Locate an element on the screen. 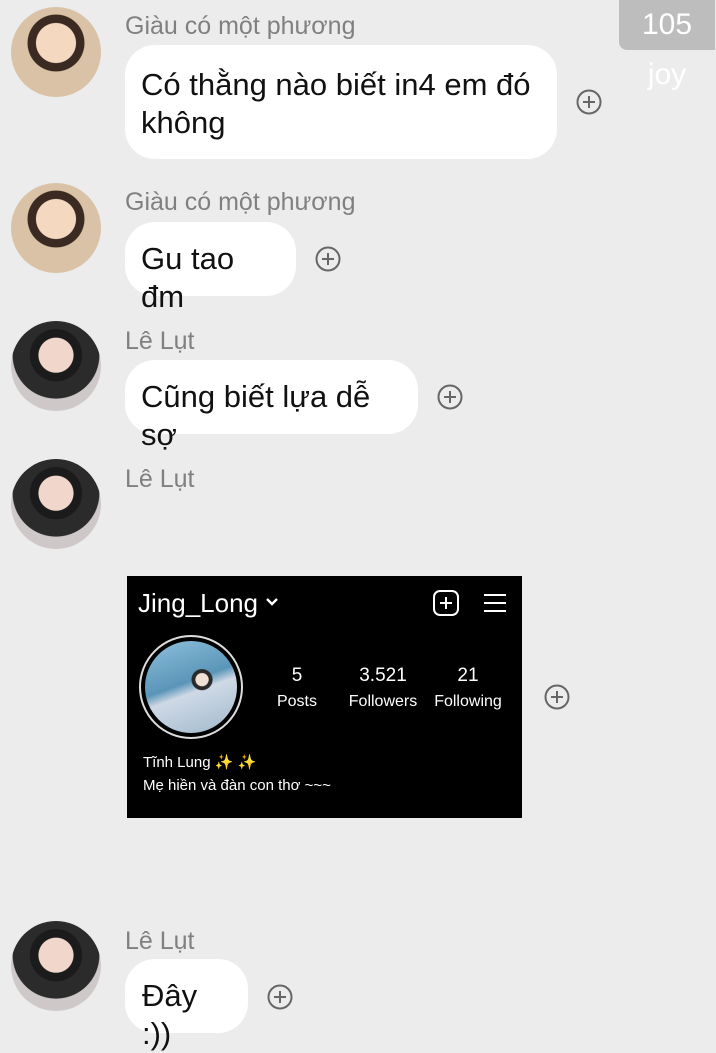  profile-username: Jing_Long is located at coordinates (198, 603).